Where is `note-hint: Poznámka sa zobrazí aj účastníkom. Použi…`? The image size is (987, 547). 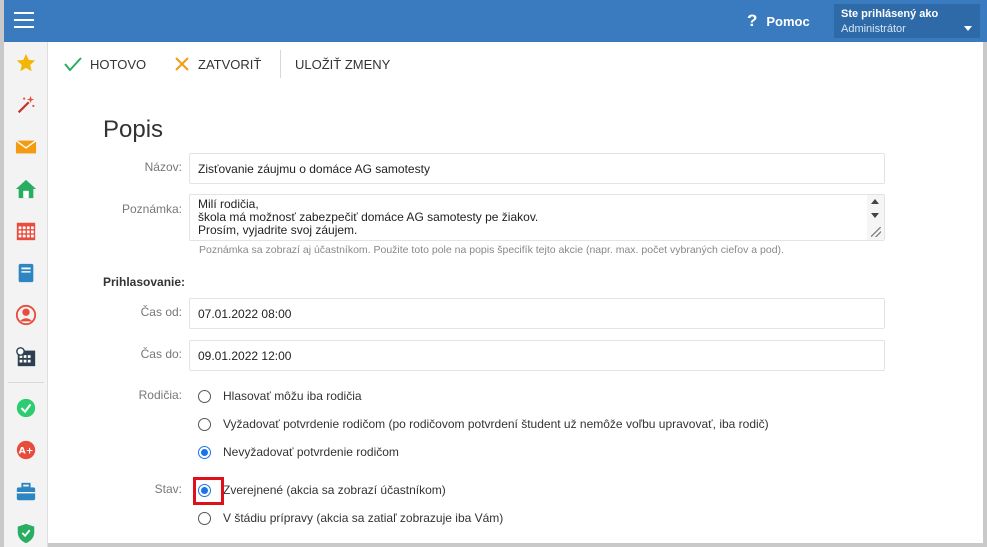
note-hint: Poznámka sa zobrazí aj účastníkom. Použi… is located at coordinates (491, 250).